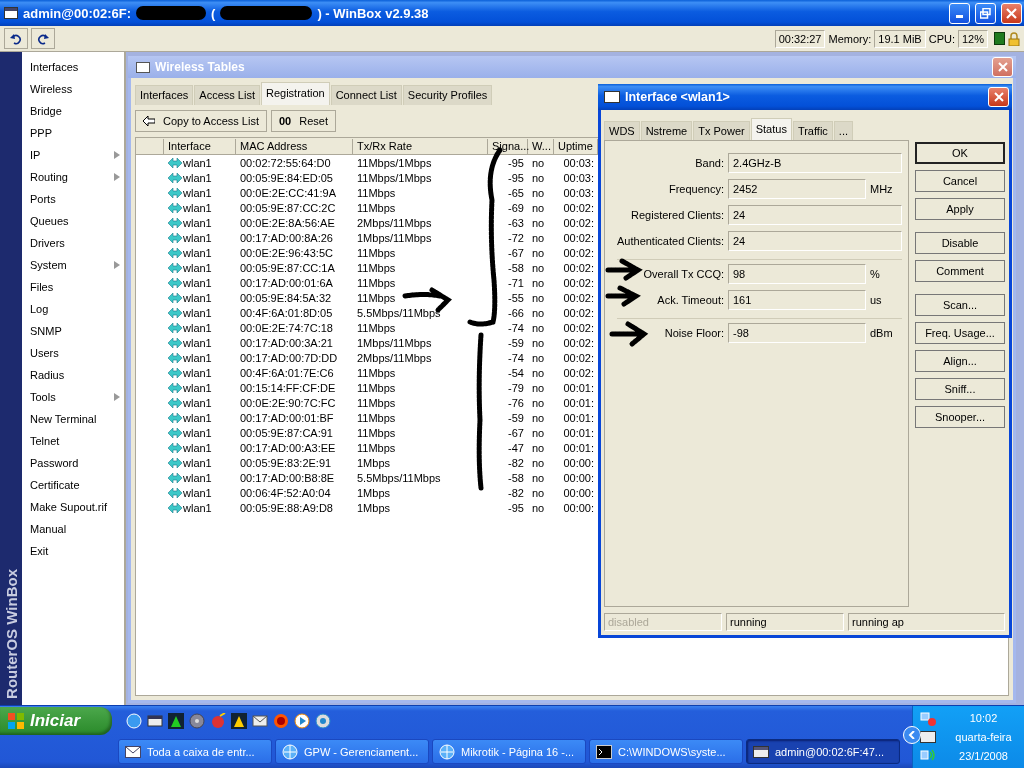 This screenshot has height=768, width=1024. What do you see at coordinates (800, 38) in the screenshot?
I see `uptime-value: 00:32:27` at bounding box center [800, 38].